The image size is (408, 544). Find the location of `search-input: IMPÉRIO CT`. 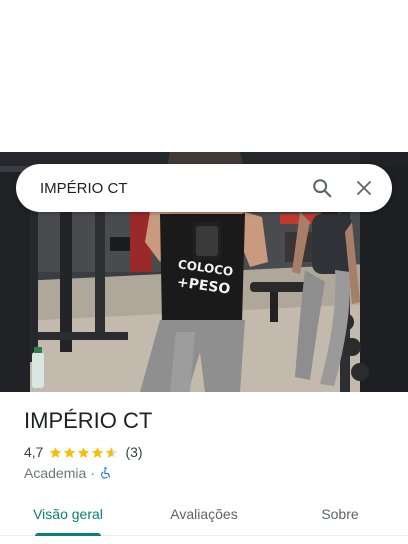

search-input: IMPÉRIO CT is located at coordinates (159, 188).